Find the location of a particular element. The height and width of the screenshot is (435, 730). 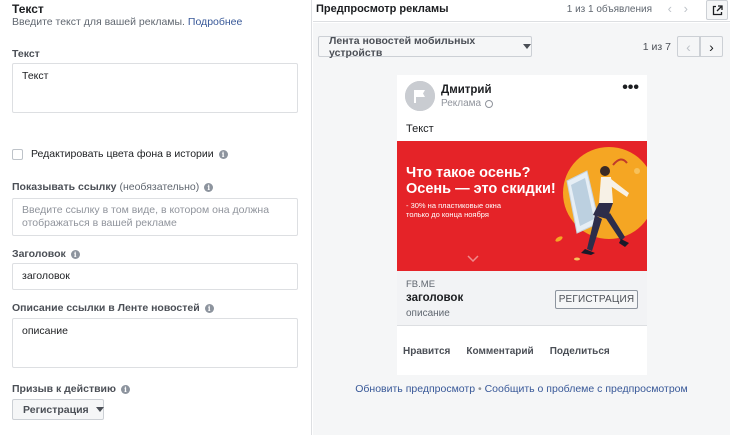

cta-label: Призыв к действию is located at coordinates (64, 389).